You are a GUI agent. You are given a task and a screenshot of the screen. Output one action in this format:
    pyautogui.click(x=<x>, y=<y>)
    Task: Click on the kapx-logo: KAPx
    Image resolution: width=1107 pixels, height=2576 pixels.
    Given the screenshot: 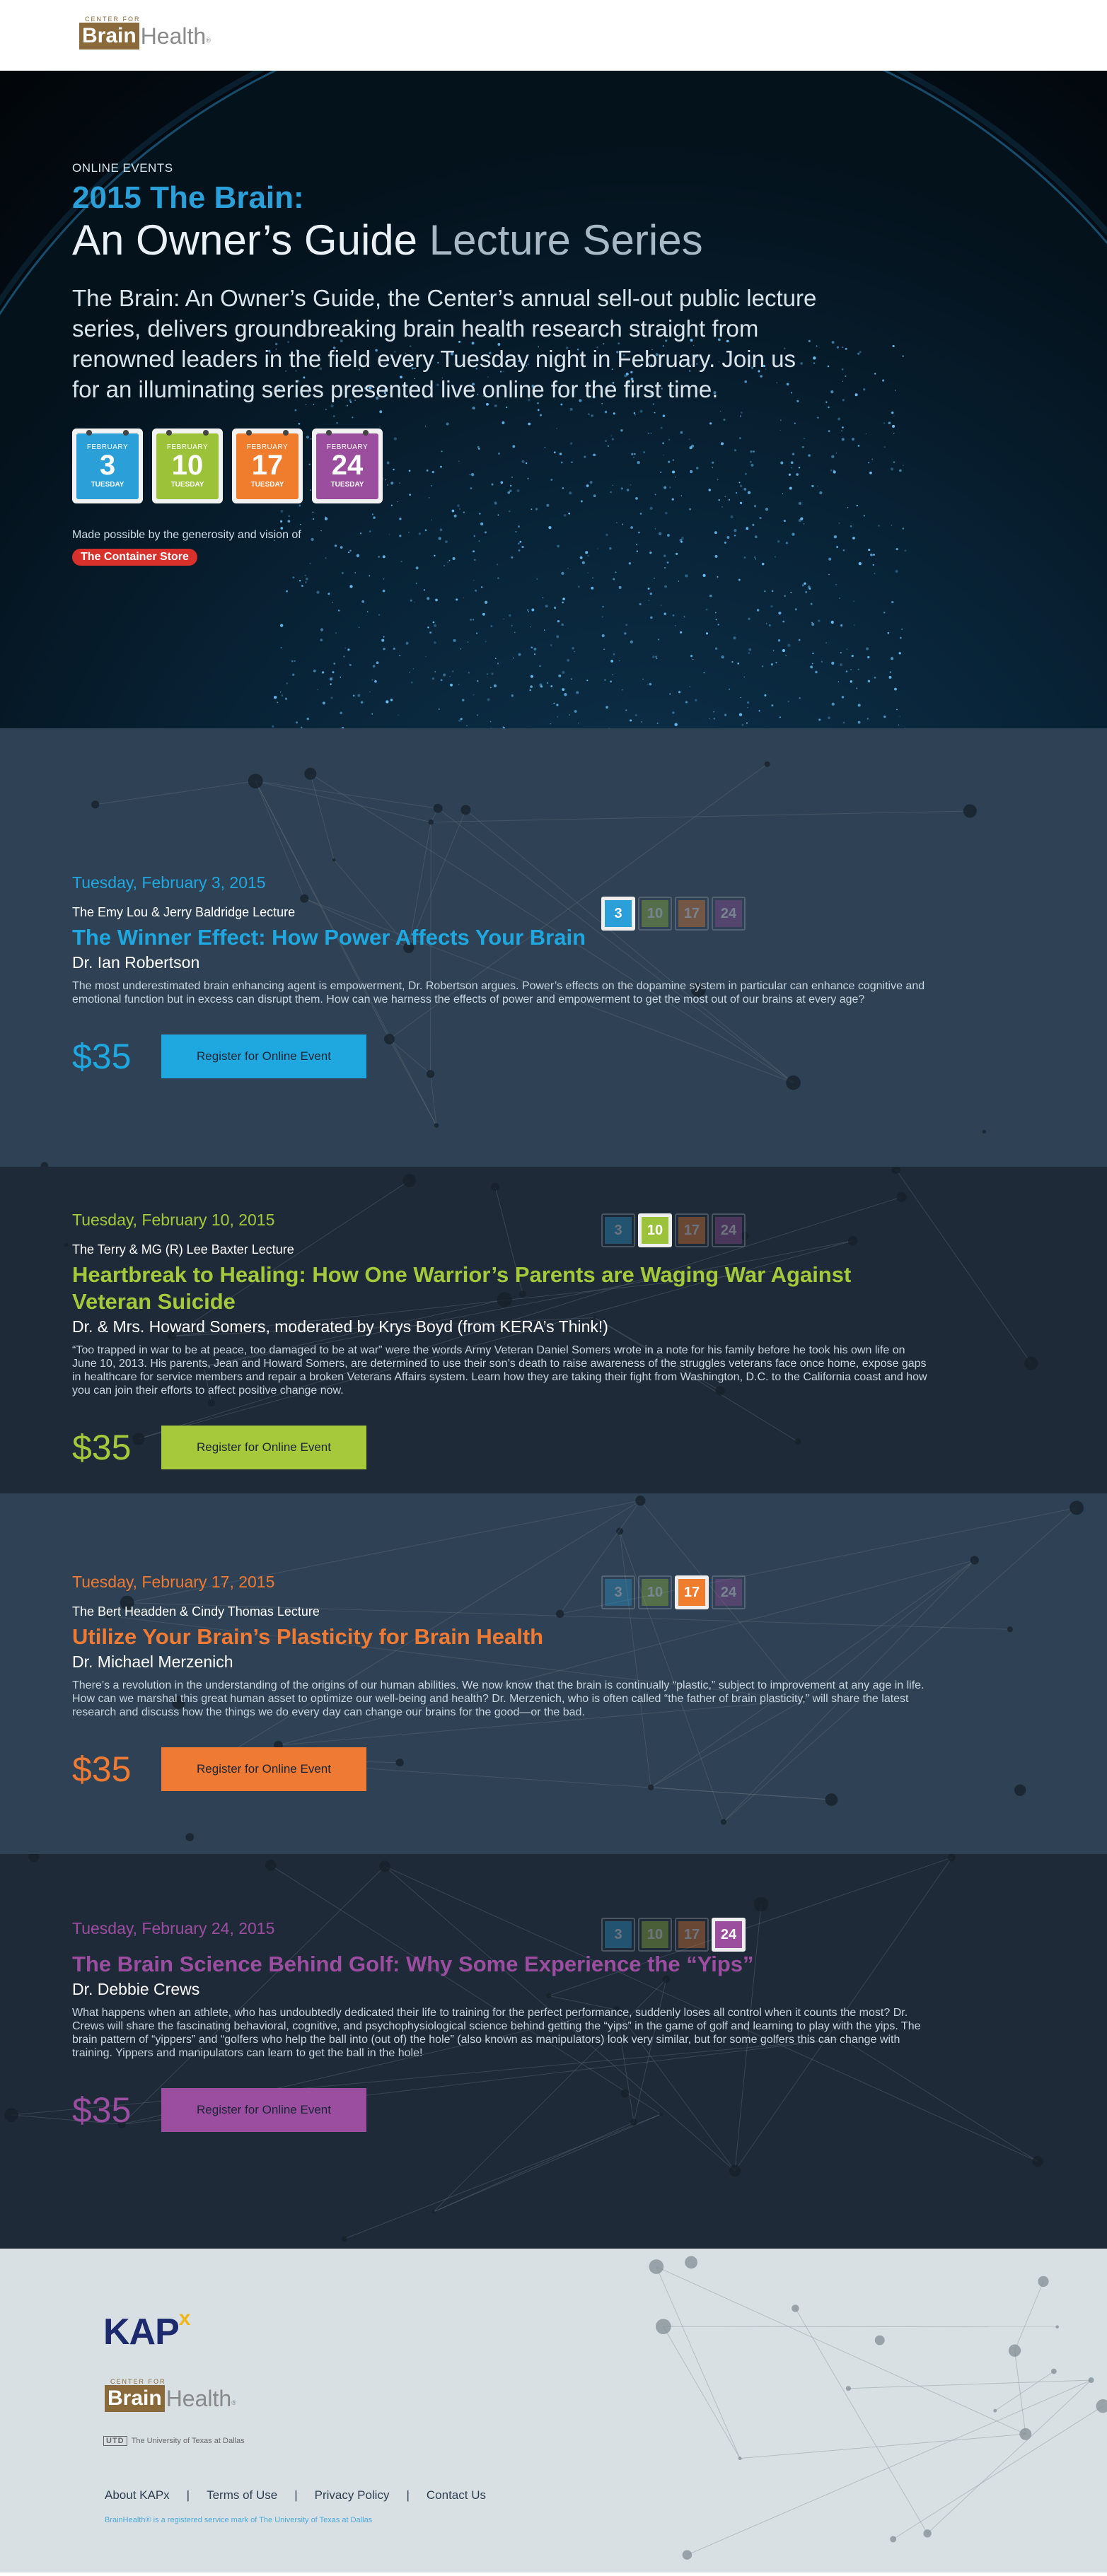 What is the action you would take?
    pyautogui.click(x=146, y=2330)
    